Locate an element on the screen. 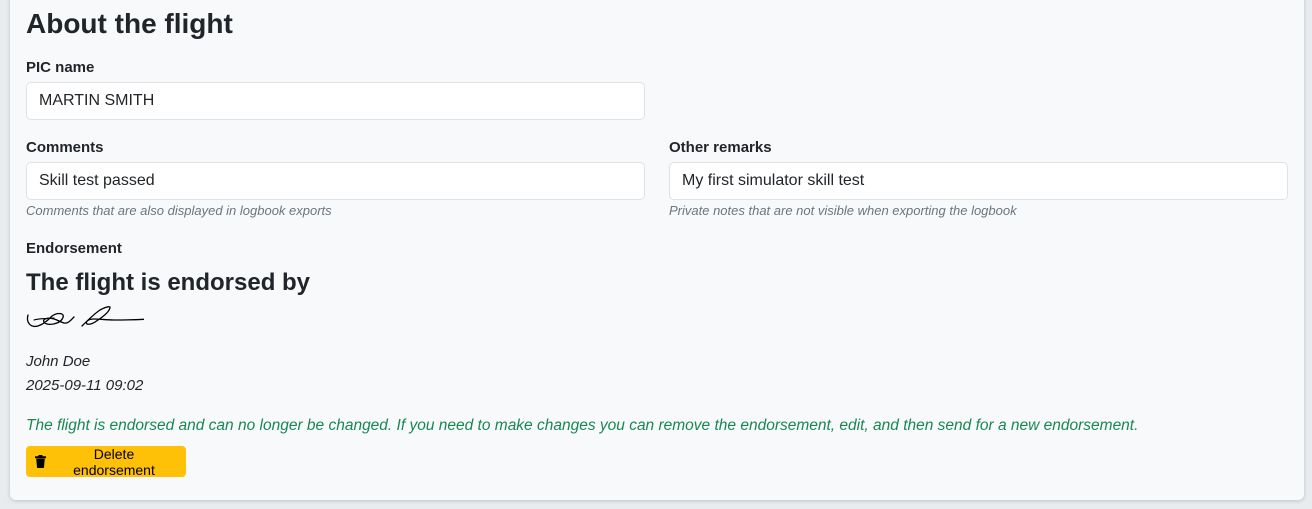 This screenshot has height=509, width=1312. endorser-name: John Doe is located at coordinates (58, 361).